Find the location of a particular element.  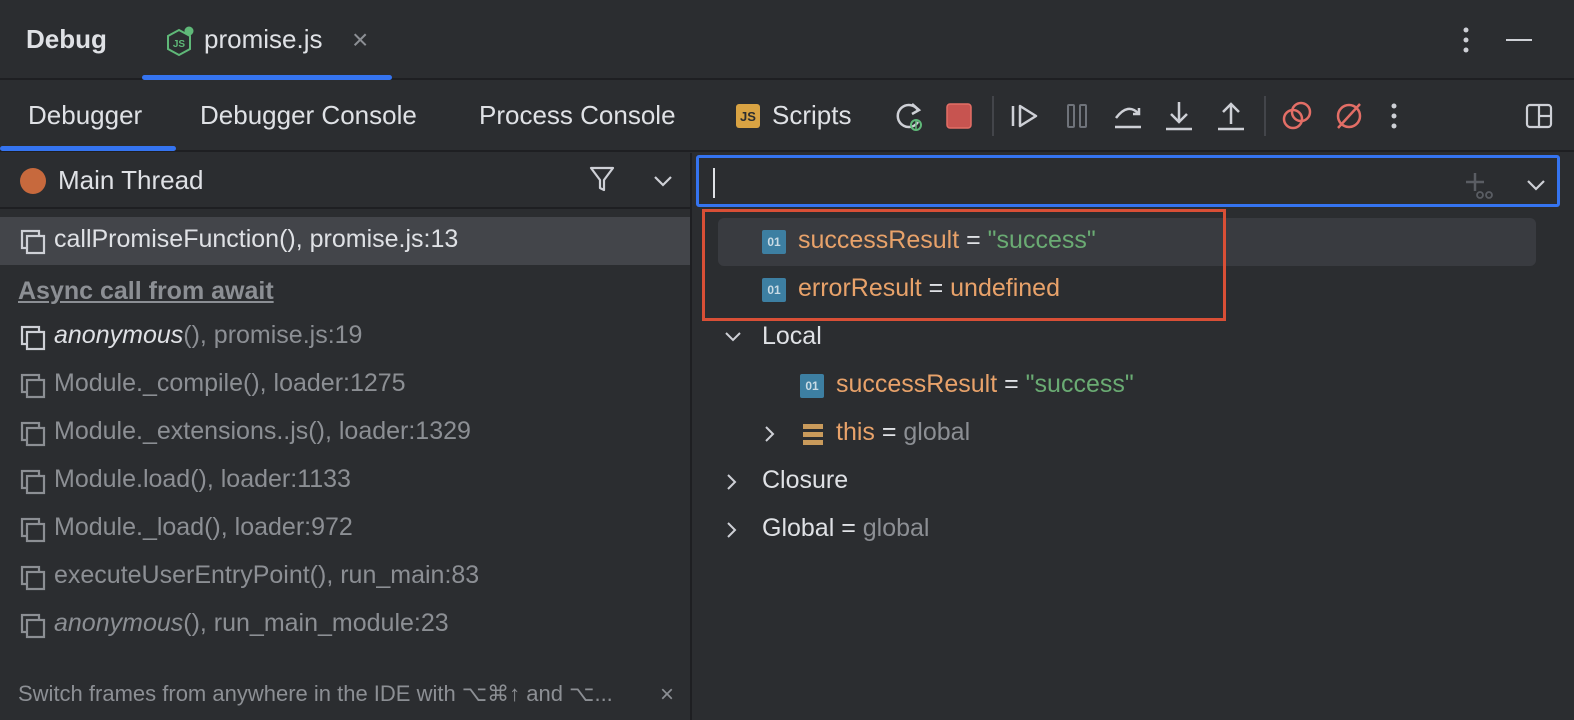

step-into-icon is located at coordinates (1179, 116).